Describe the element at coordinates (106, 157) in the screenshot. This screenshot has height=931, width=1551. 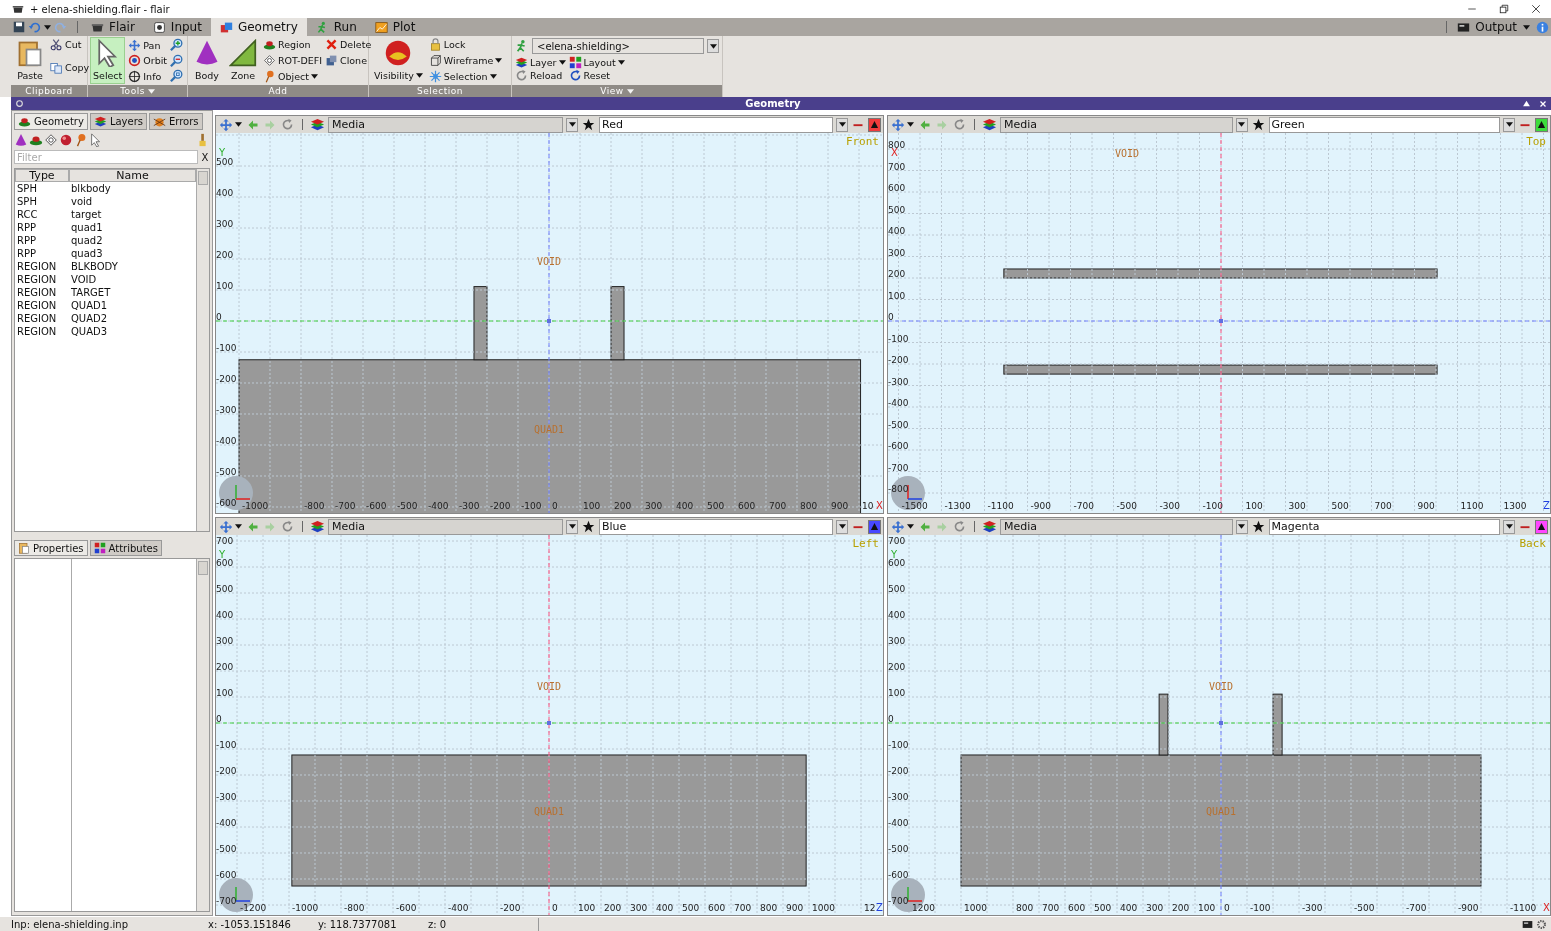
I see `filter-field: Filter` at that location.